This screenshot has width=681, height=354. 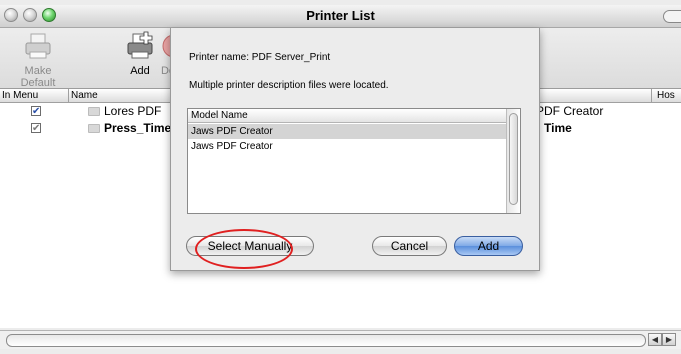 I want to click on title-bar: Printer List, so click(x=340, y=16).